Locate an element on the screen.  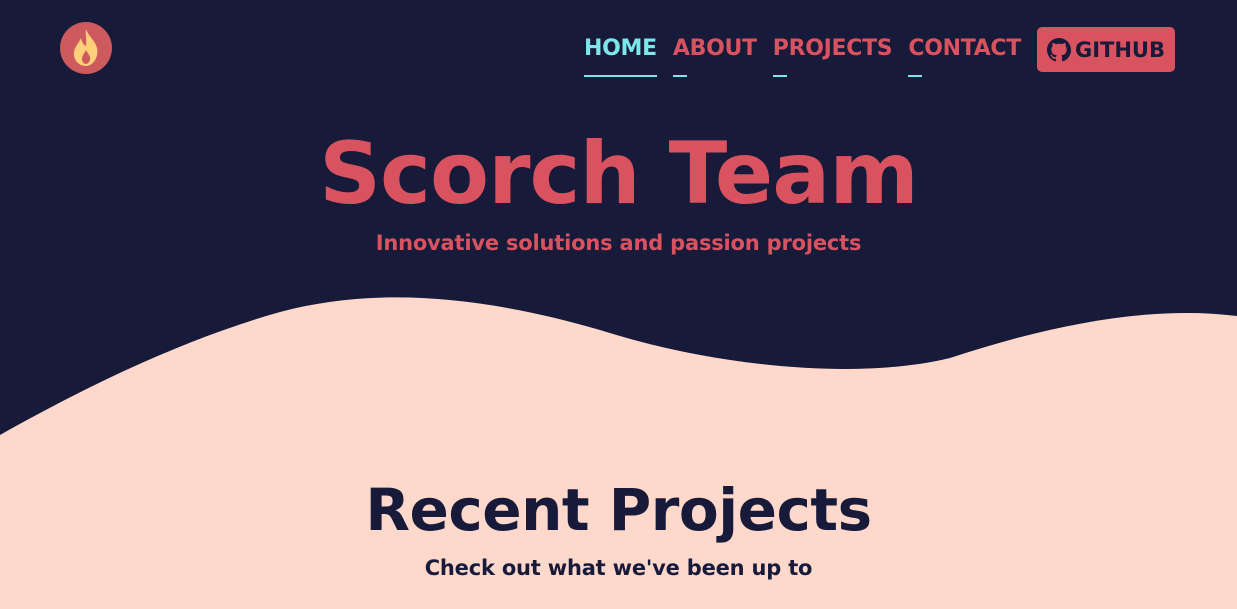
github-icon is located at coordinates (1058, 49).